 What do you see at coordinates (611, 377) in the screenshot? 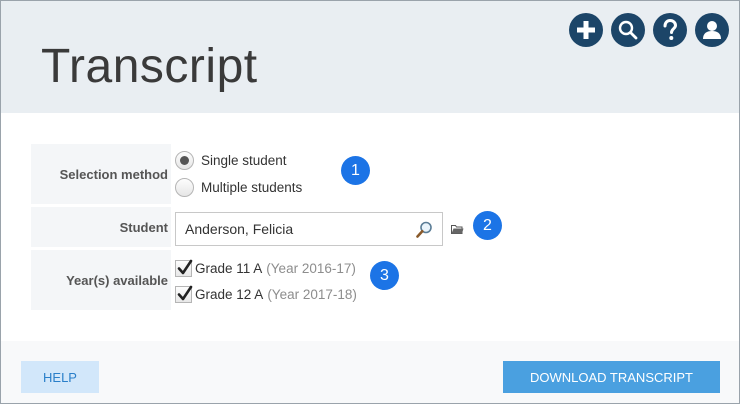
I see `download-transcript-button: DOWNLOAD TRANSCRIPT` at bounding box center [611, 377].